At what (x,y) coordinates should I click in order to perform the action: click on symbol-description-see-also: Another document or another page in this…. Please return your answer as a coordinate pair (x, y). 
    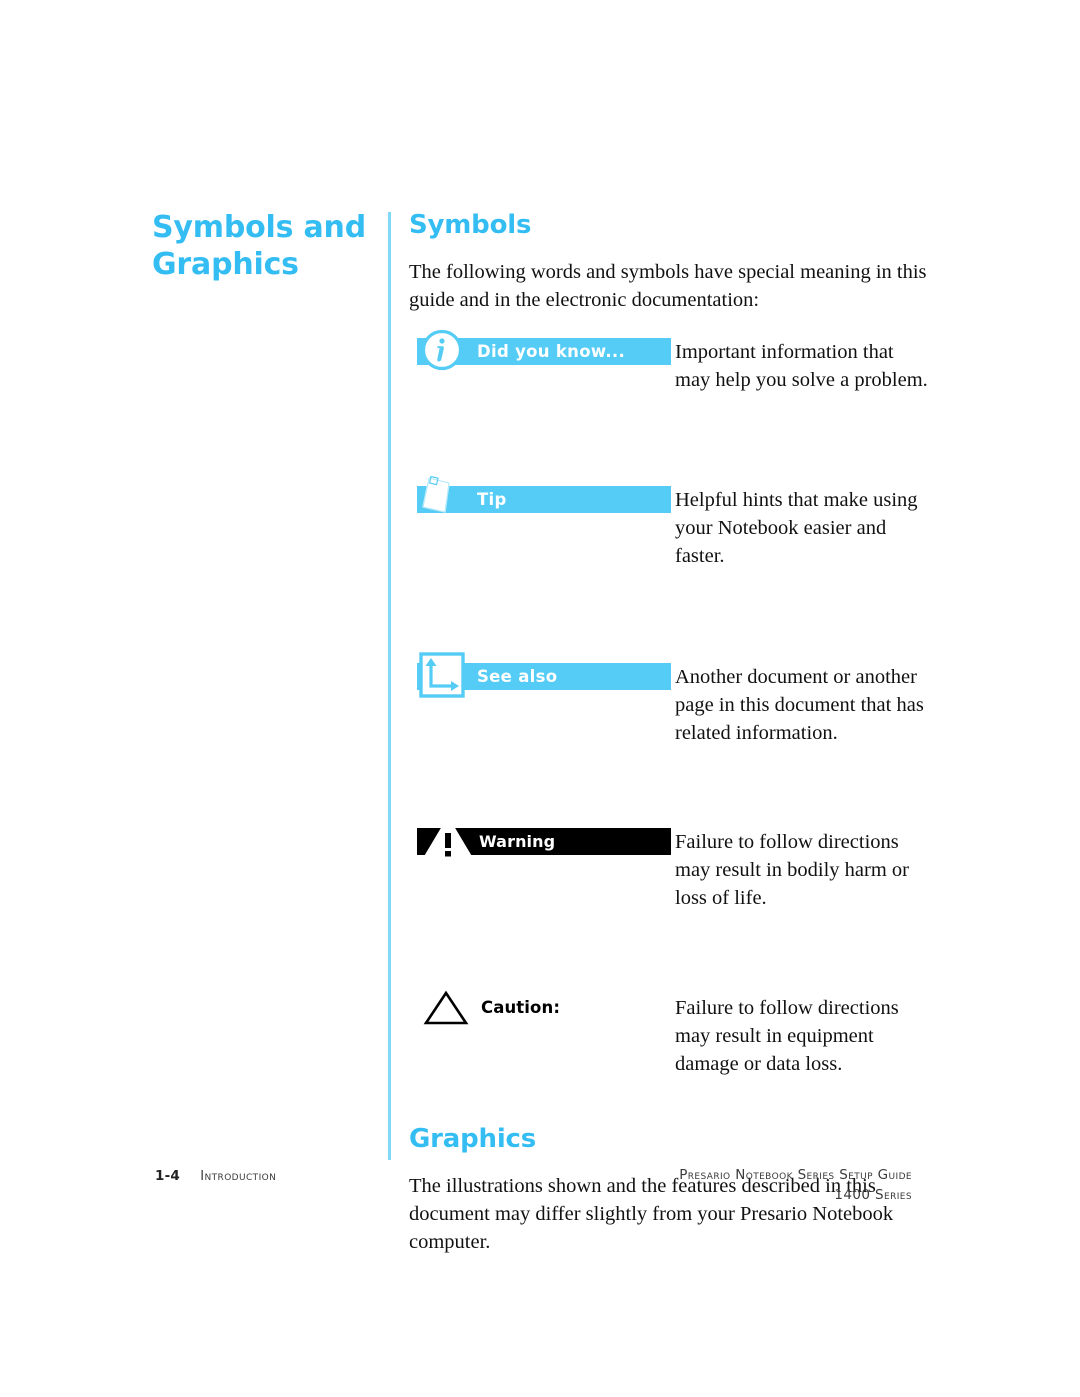
    Looking at the image, I should click on (799, 704).